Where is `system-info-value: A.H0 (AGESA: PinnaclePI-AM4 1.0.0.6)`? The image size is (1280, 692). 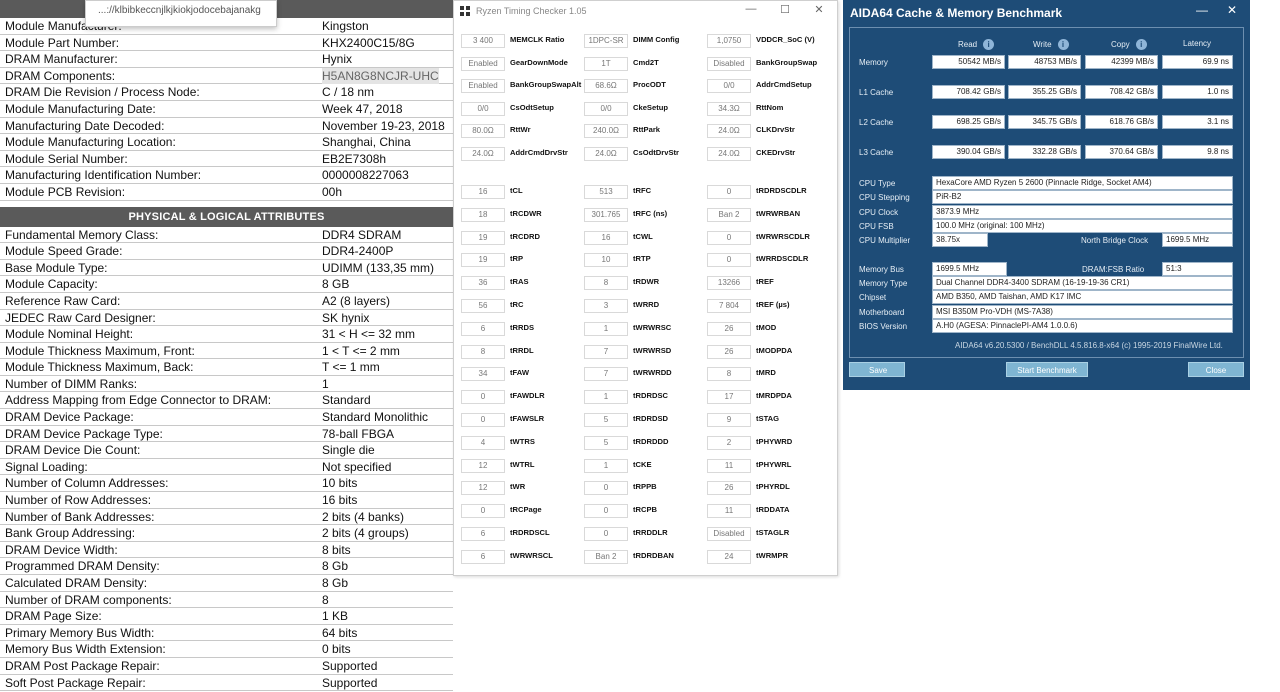
system-info-value: A.H0 (AGESA: PinnaclePI-AM4 1.0.0.6) is located at coordinates (1082, 325).